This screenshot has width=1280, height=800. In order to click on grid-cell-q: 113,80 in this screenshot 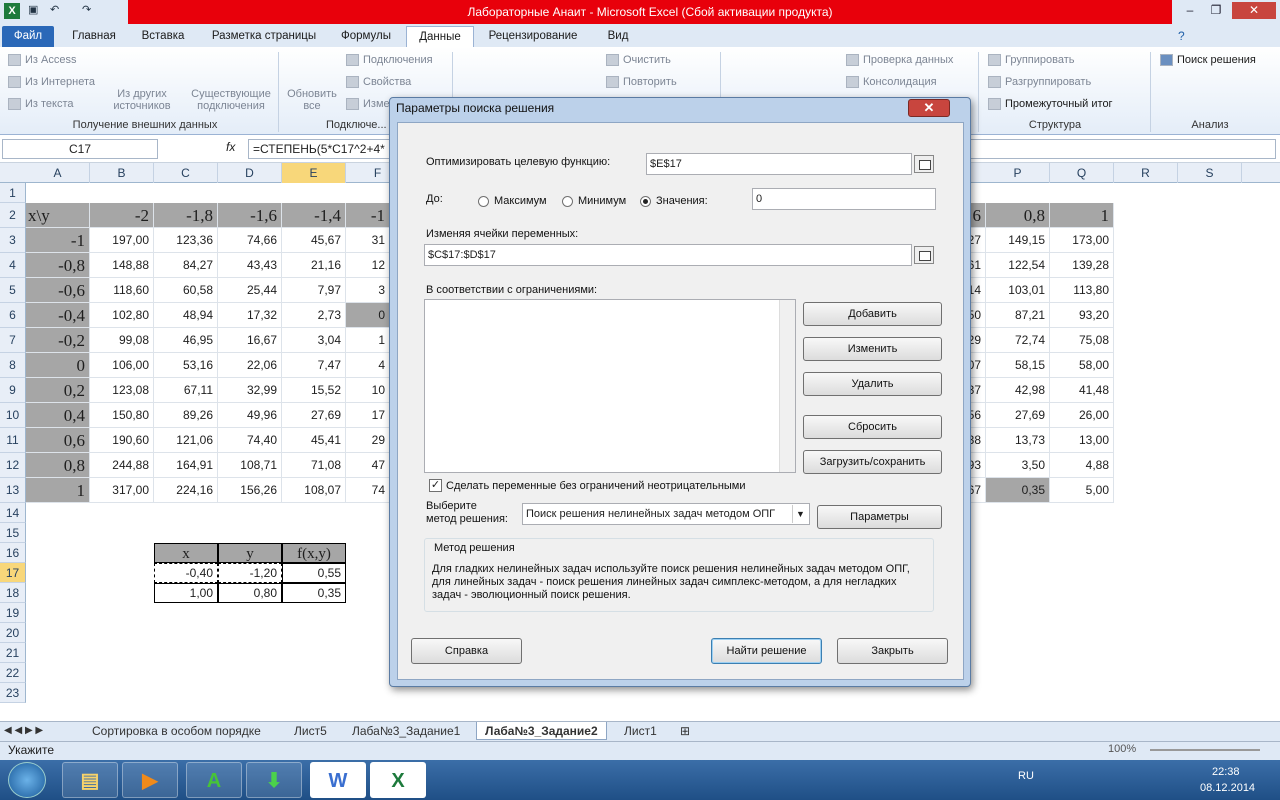, I will do `click(1082, 290)`.